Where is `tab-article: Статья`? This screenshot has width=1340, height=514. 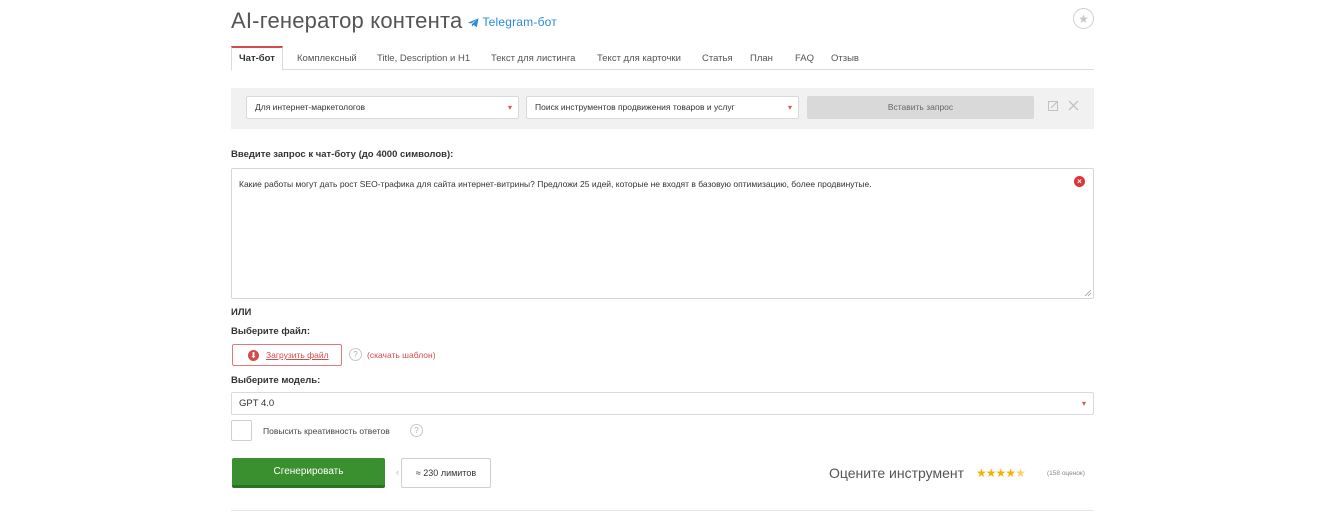 tab-article: Статья is located at coordinates (717, 58).